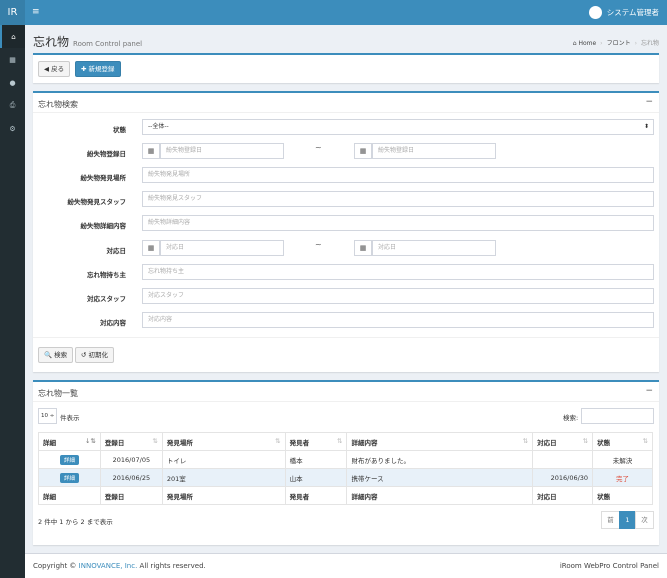  What do you see at coordinates (632, 12) in the screenshot?
I see `user-name: システム管理者` at bounding box center [632, 12].